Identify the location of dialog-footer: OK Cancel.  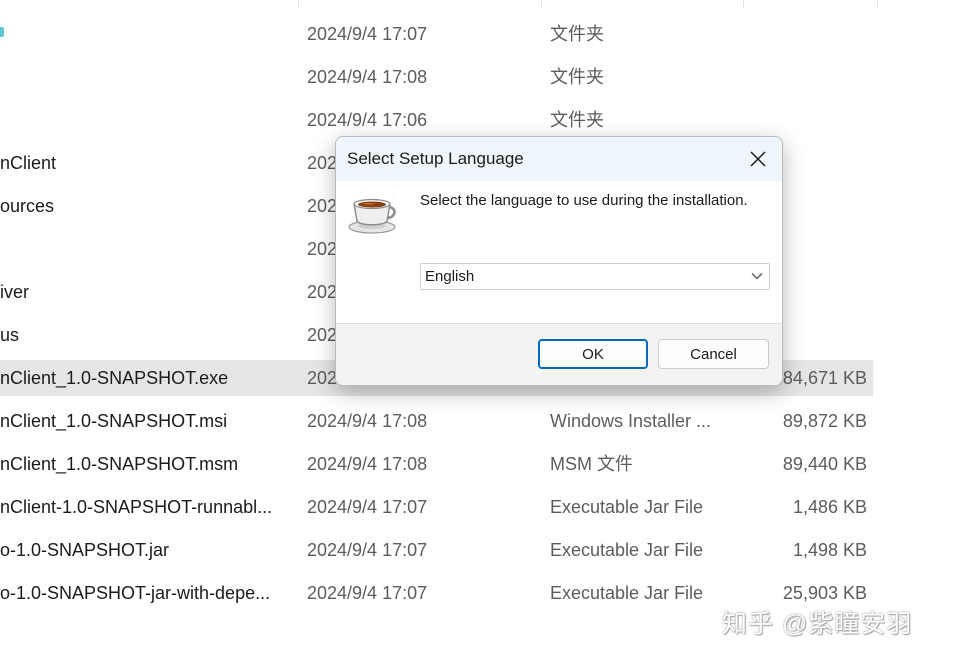
(559, 354).